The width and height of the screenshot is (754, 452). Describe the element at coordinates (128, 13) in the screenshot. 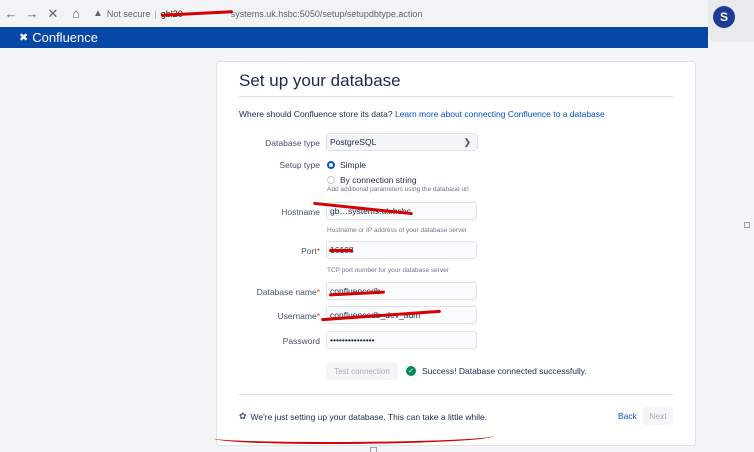

I see `not-secure-label: Not secure` at that location.